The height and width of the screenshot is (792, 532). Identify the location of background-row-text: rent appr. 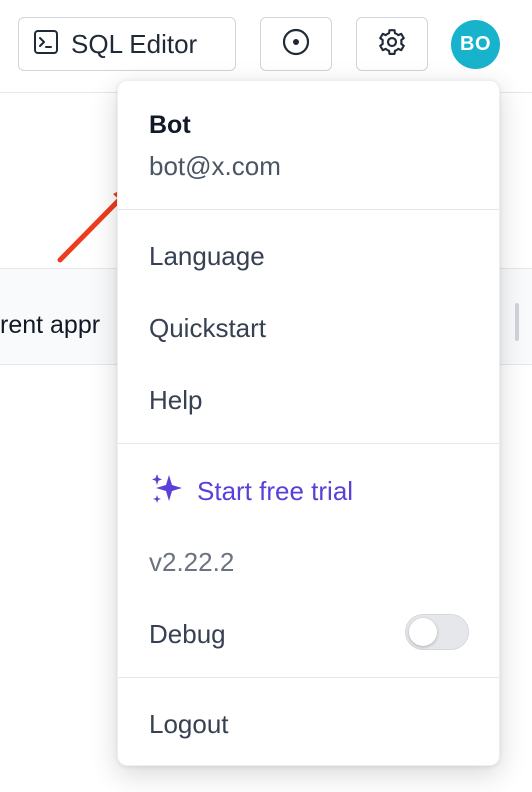
(50, 325).